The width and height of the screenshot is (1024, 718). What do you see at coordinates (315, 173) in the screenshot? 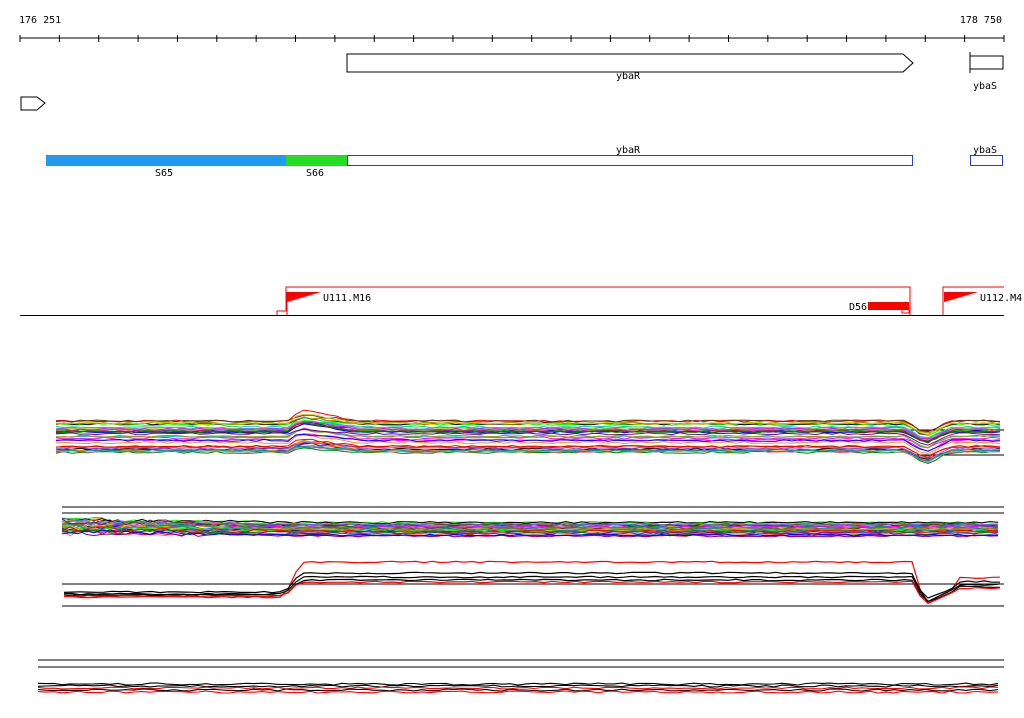
I see `segment-S66-label: S66` at bounding box center [315, 173].